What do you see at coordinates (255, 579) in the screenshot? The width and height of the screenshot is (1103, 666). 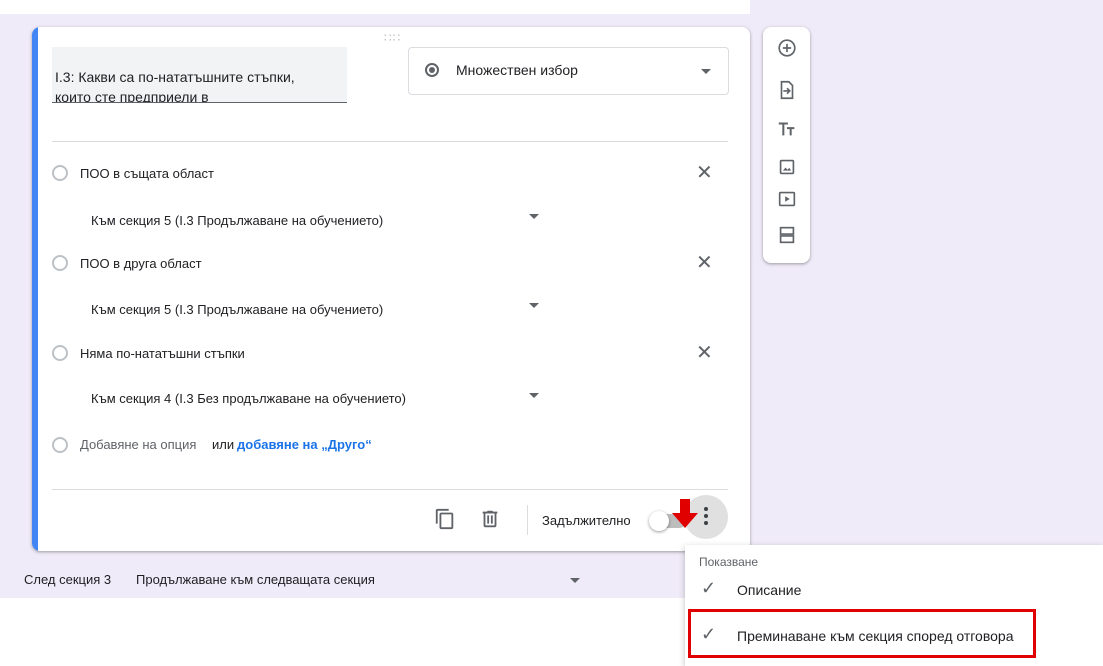 I see `after-section-select: Продължаване към следващата секция` at bounding box center [255, 579].